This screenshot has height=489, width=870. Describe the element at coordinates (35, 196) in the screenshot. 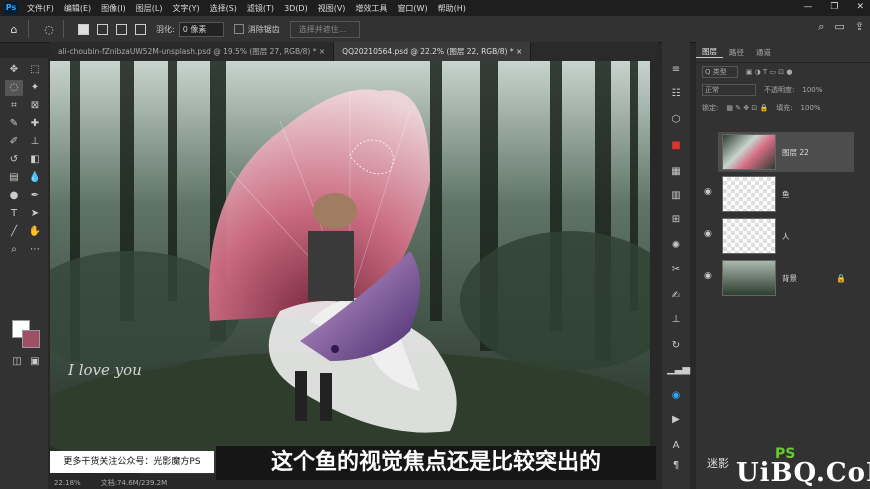

I see `pen-tool-icon: ✒` at that location.